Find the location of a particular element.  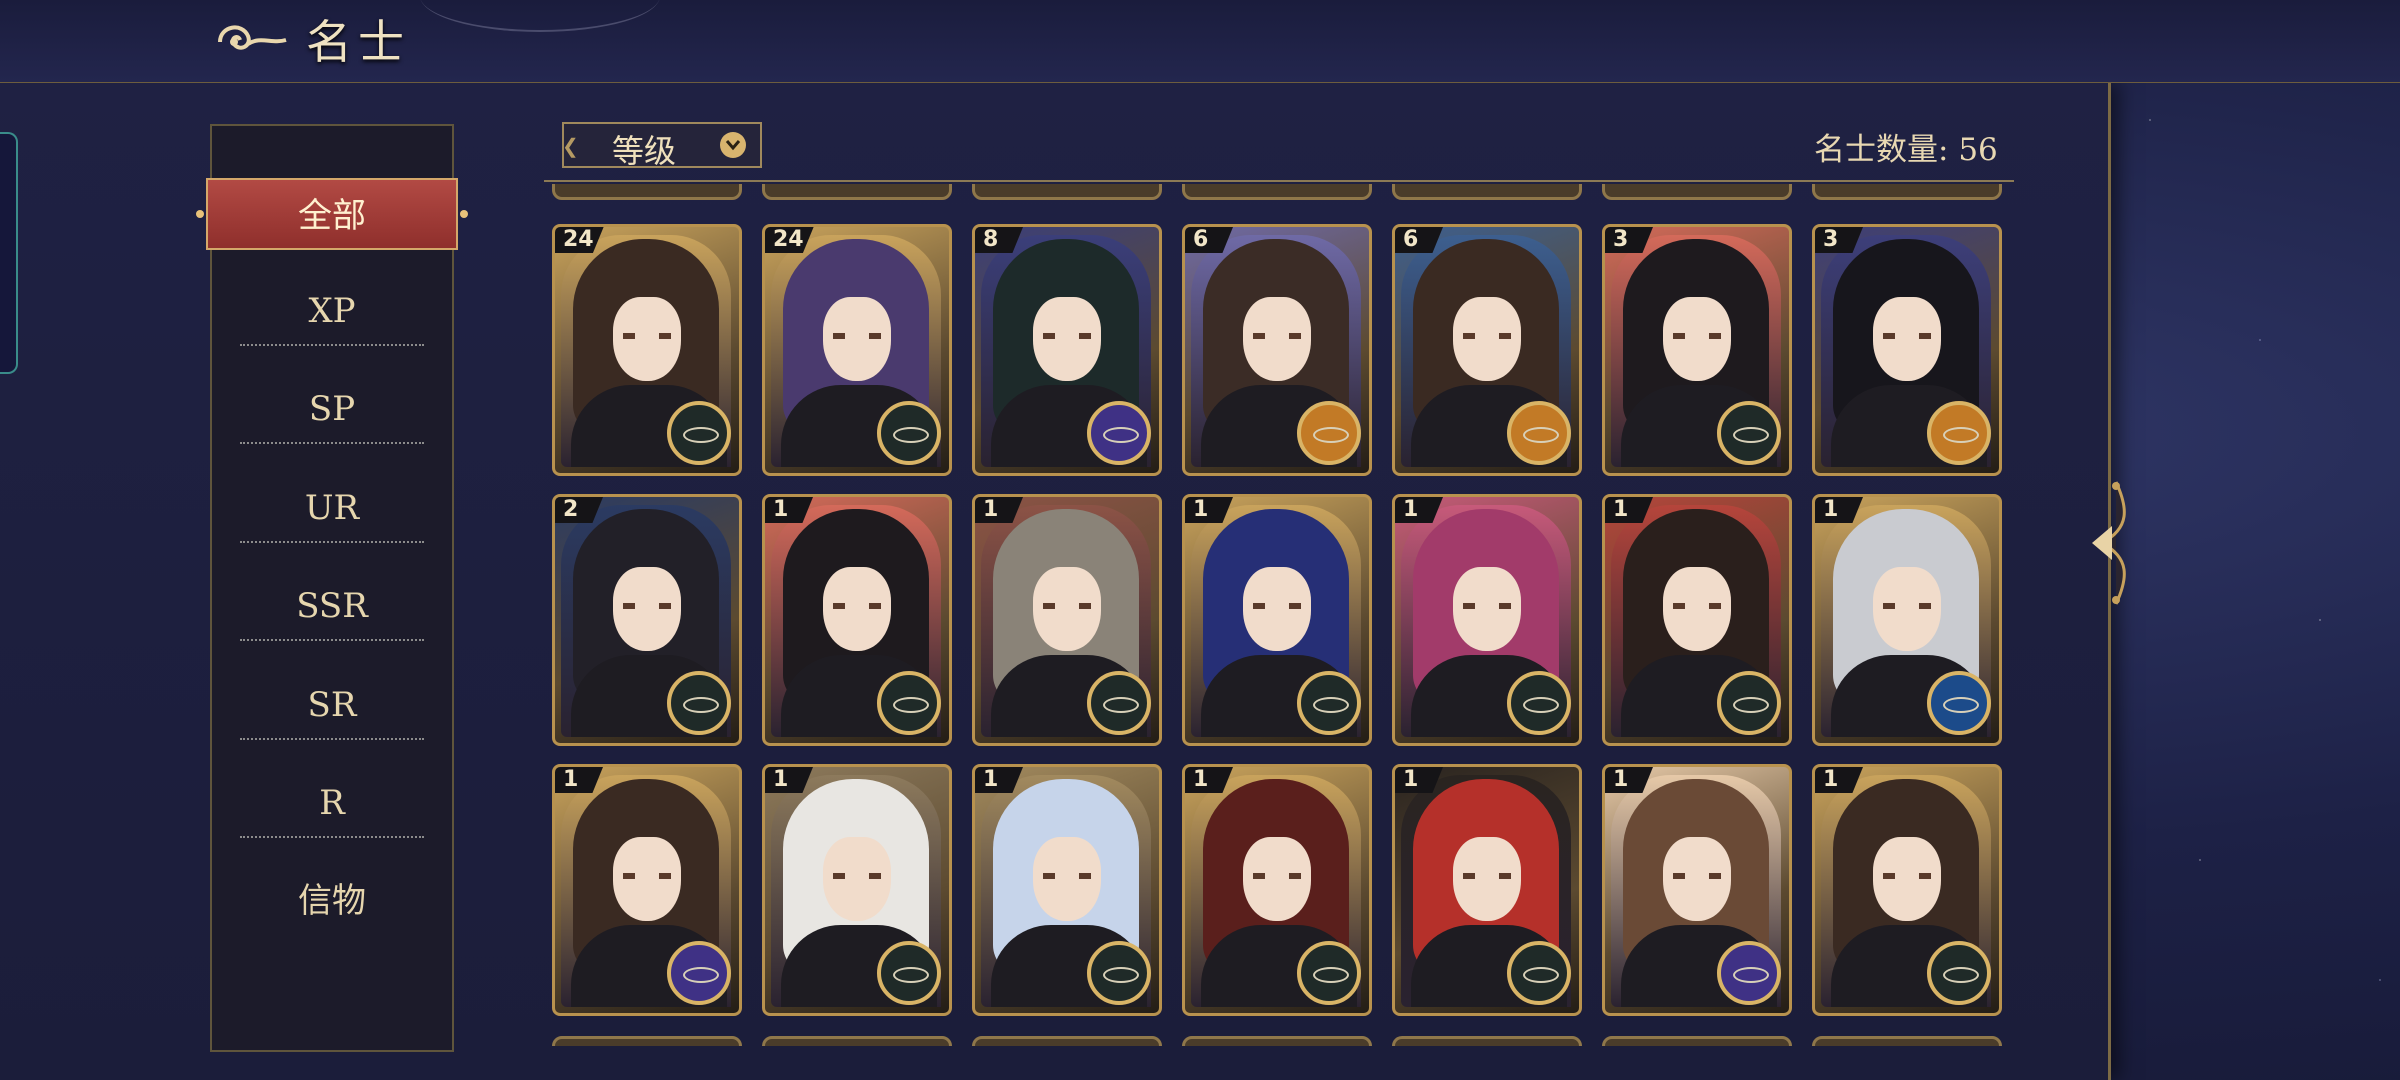

count-label: 名士数量: is located at coordinates (1881, 150).